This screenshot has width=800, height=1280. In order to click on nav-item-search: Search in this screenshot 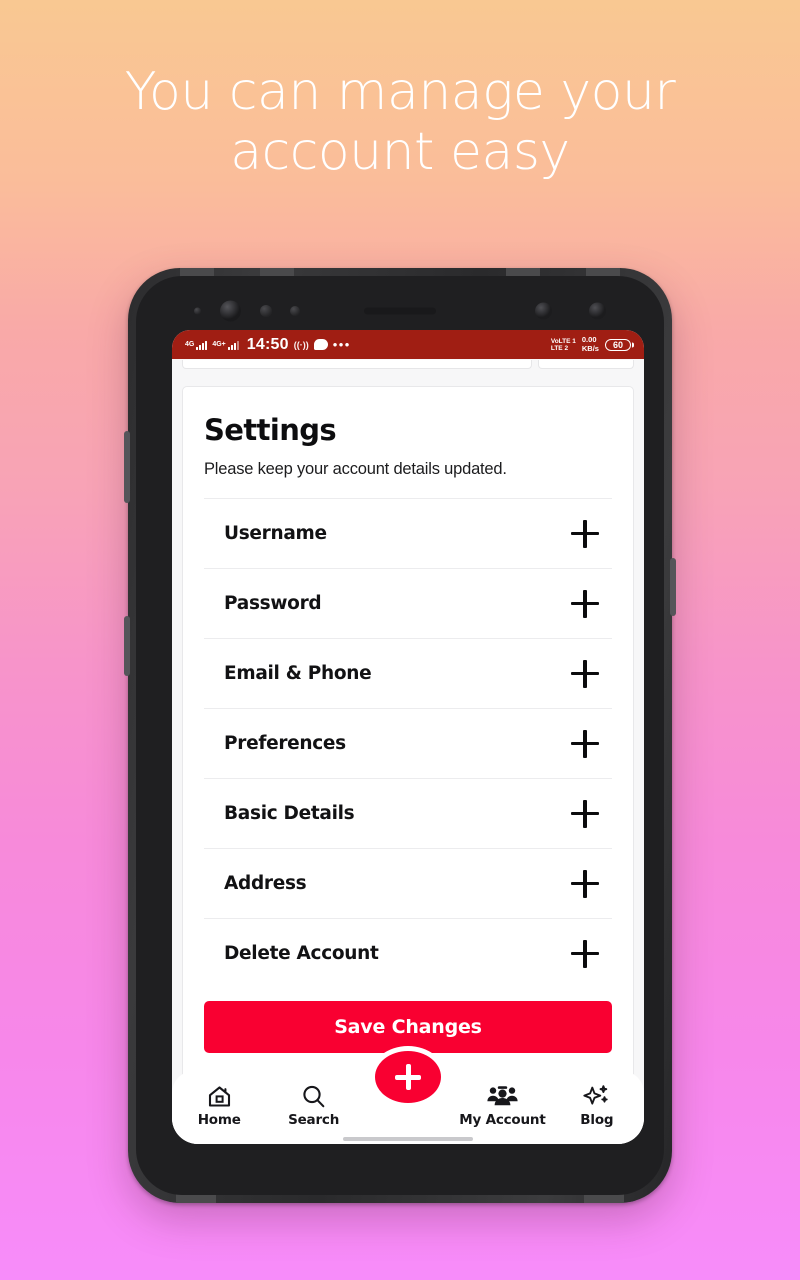, I will do `click(313, 1105)`.